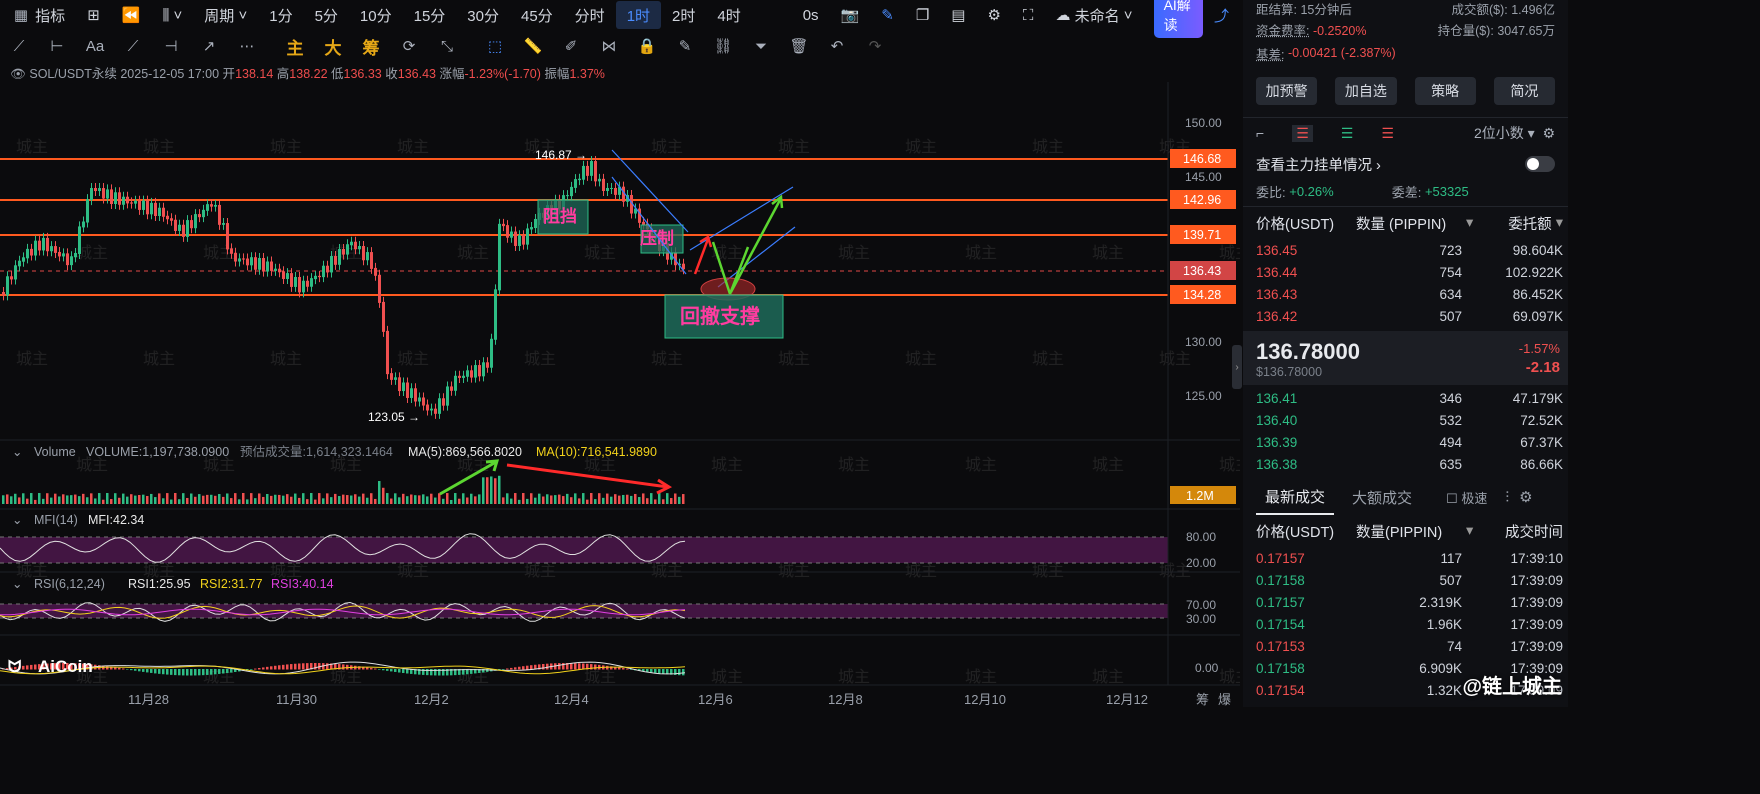 The image size is (1760, 794). I want to click on orderbook-bids-icon: ☰, so click(1347, 133).